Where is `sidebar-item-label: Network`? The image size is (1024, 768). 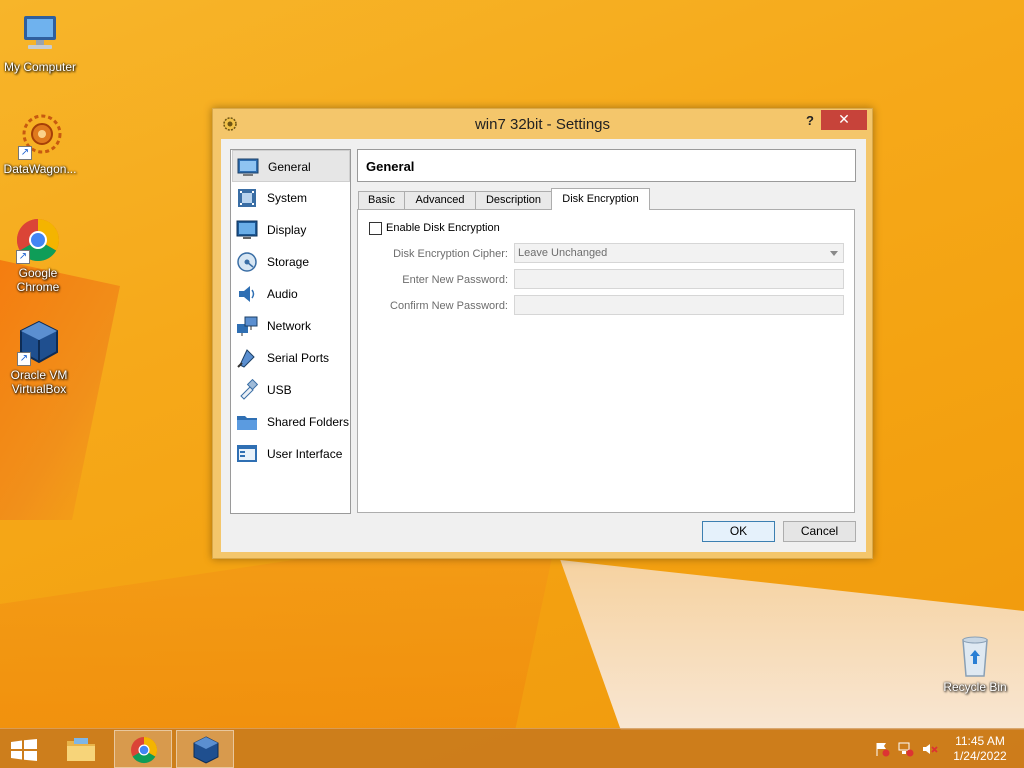 sidebar-item-label: Network is located at coordinates (289, 326).